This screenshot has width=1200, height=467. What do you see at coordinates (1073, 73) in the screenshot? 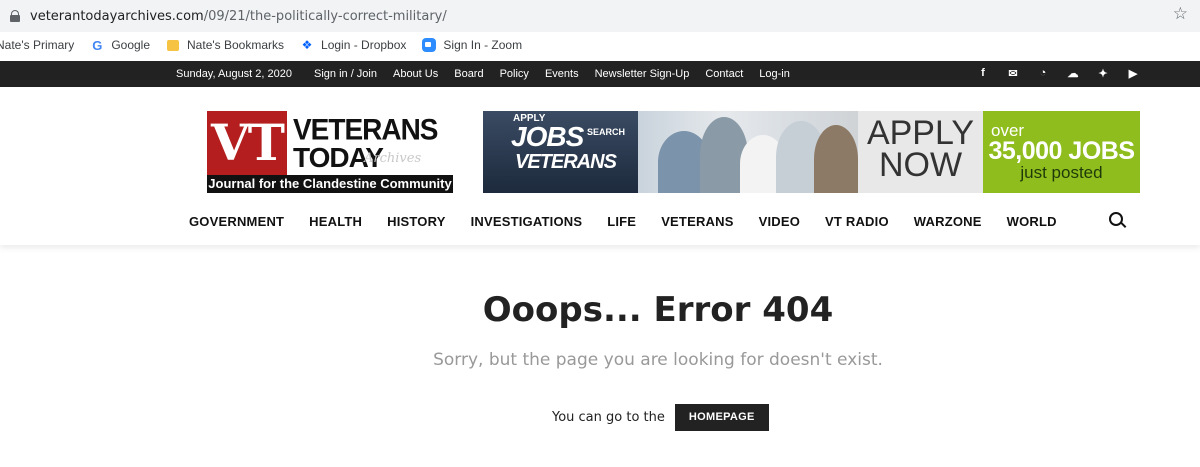
I see `soundcloud-icon: ☁` at bounding box center [1073, 73].